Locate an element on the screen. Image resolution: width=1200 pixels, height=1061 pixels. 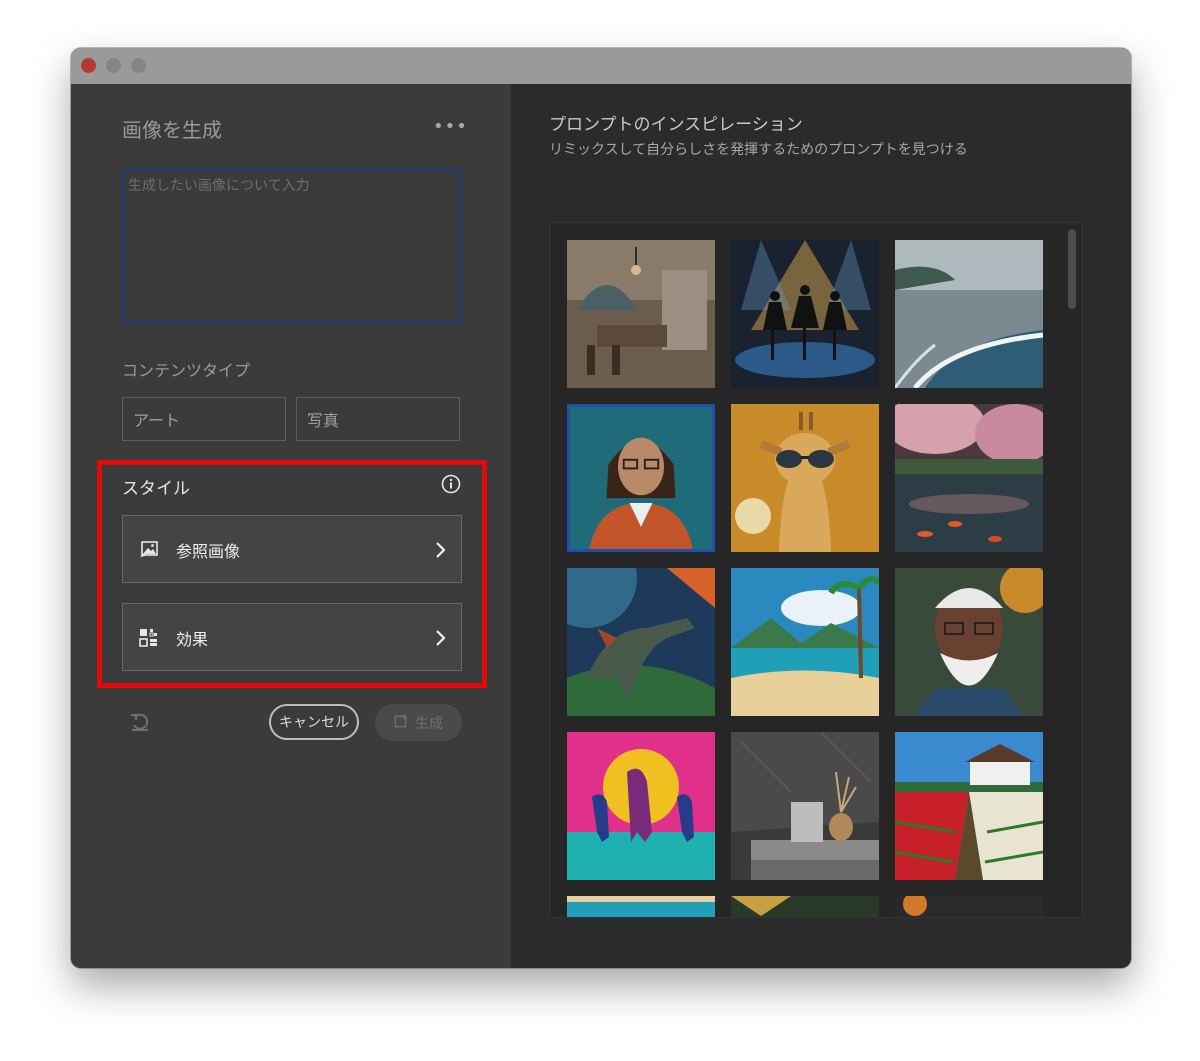
undo-icon is located at coordinates (140, 722).